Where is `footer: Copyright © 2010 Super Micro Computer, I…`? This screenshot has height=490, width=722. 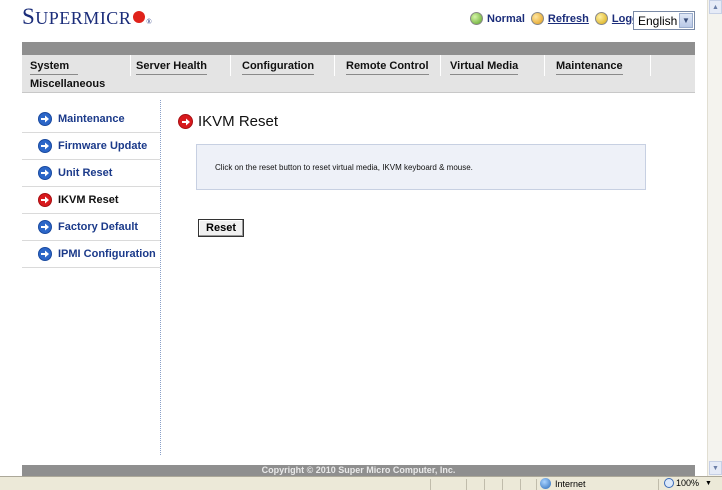
footer: Copyright © 2010 Super Micro Computer, I… is located at coordinates (358, 470).